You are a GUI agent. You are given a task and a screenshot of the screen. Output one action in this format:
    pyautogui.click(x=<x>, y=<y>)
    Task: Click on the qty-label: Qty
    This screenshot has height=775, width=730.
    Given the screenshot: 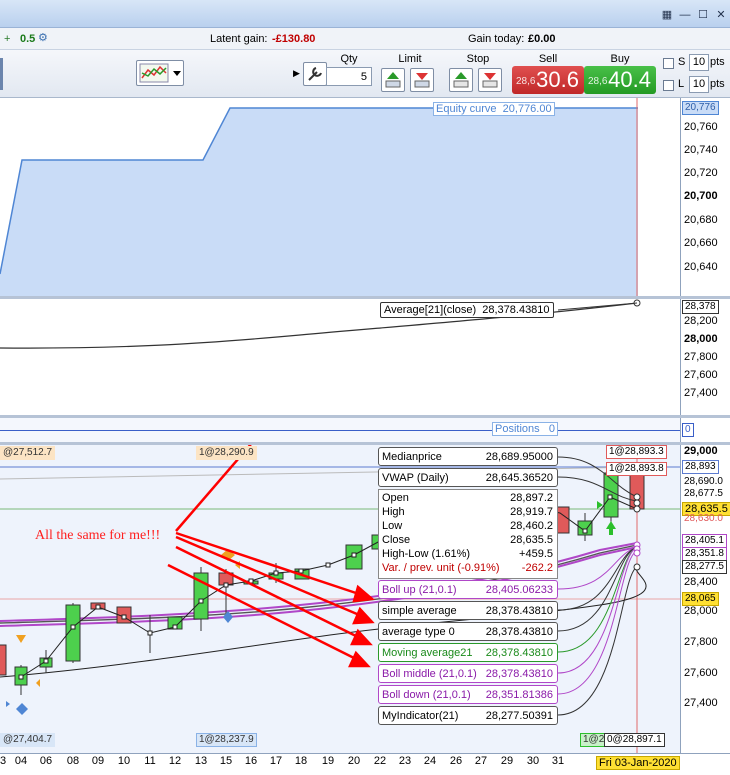 What is the action you would take?
    pyautogui.click(x=349, y=59)
    